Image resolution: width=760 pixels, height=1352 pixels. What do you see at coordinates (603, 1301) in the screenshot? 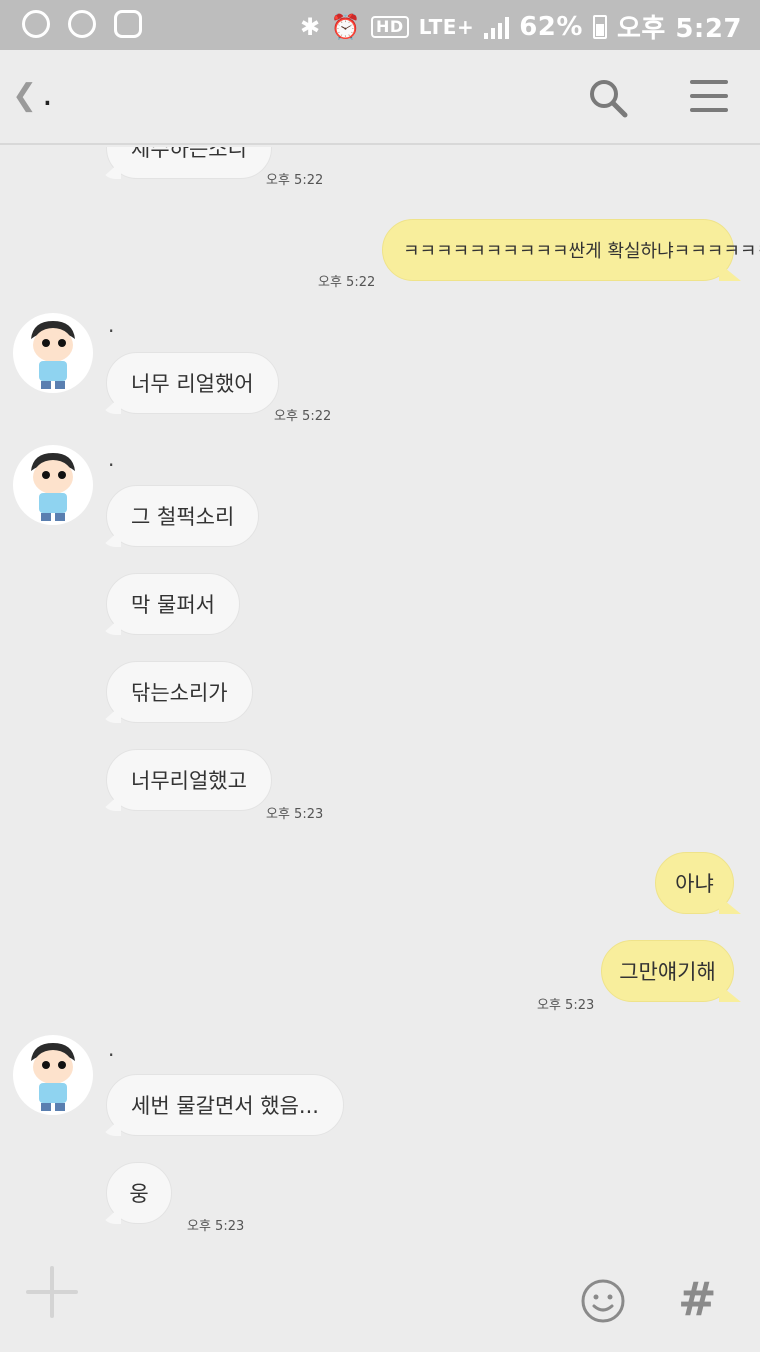
I see `emoji-icon` at bounding box center [603, 1301].